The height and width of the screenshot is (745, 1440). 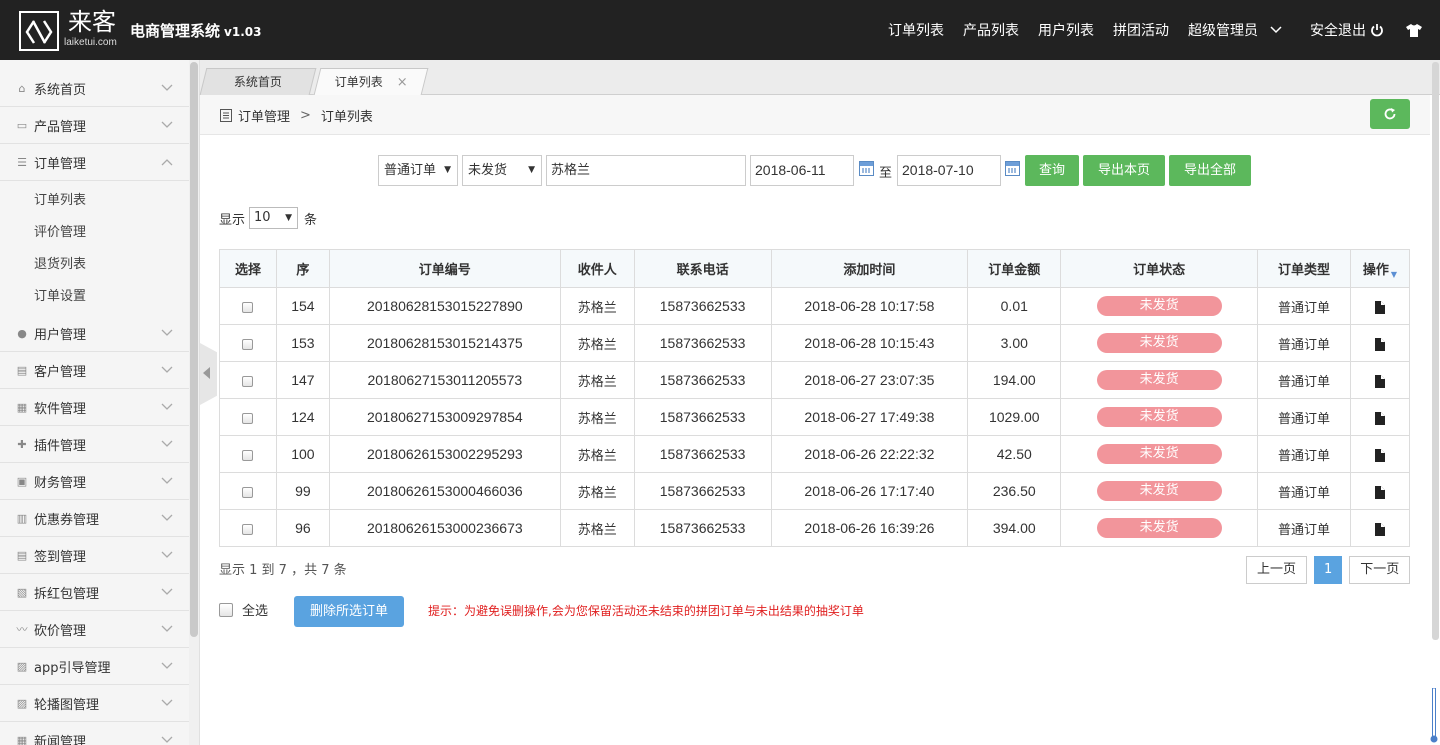 I want to click on logout-button: 安全退出, so click(x=1347, y=30).